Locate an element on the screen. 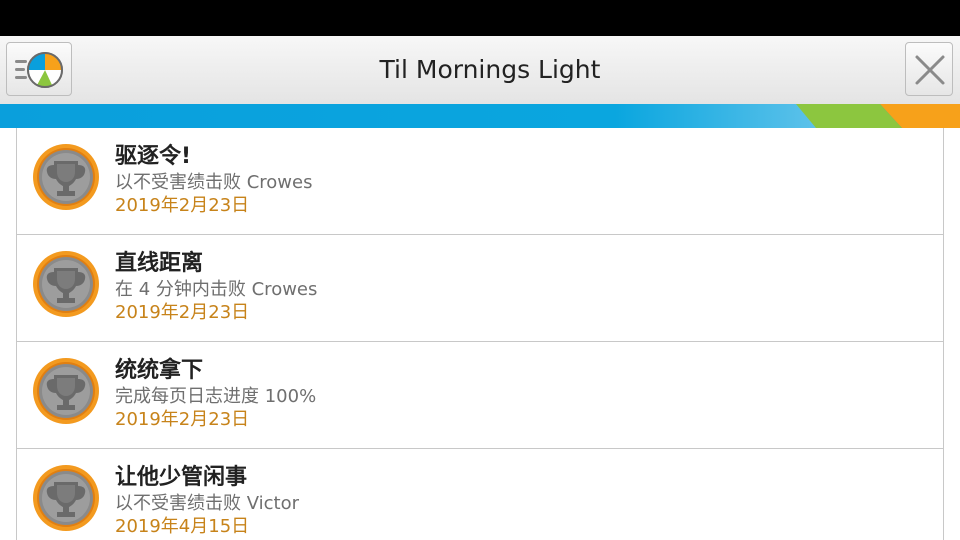 This screenshot has width=960, height=540. menu-button is located at coordinates (39, 69).